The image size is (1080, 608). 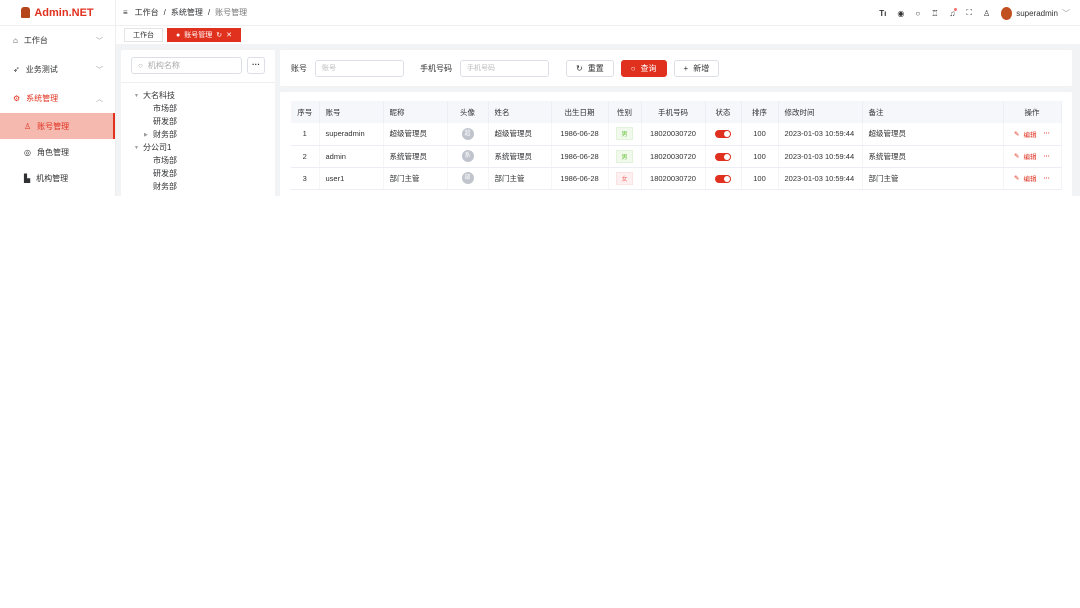 What do you see at coordinates (57, 69) in the screenshot?
I see `sidebar-item-business-test: ➶ 业务测试 ﹀` at bounding box center [57, 69].